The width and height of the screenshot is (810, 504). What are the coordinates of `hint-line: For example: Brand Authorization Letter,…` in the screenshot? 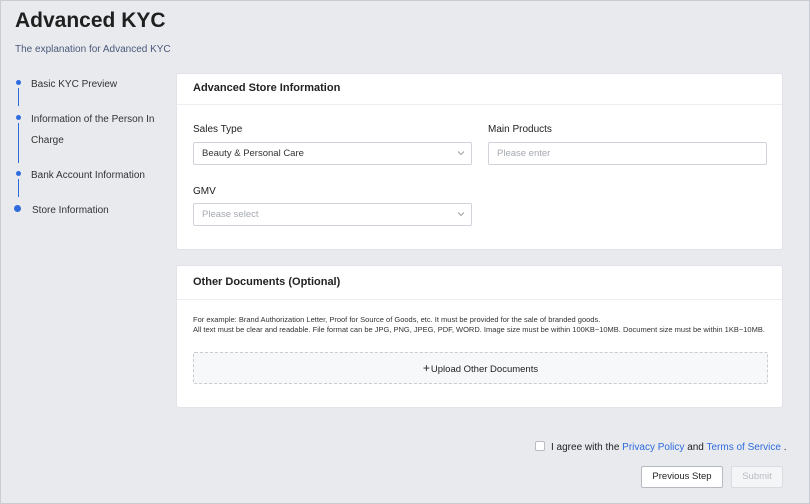 It's located at (397, 319).